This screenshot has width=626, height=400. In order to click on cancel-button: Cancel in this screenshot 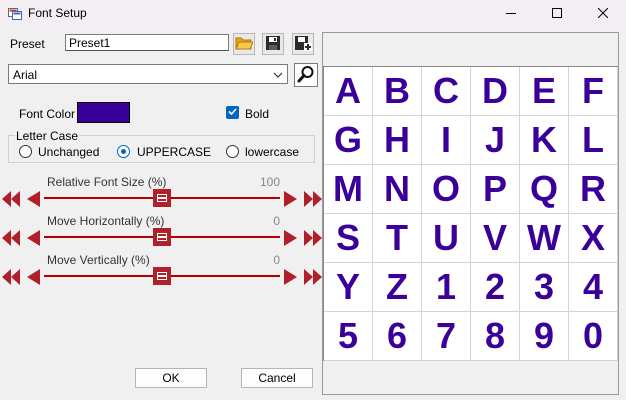, I will do `click(277, 378)`.